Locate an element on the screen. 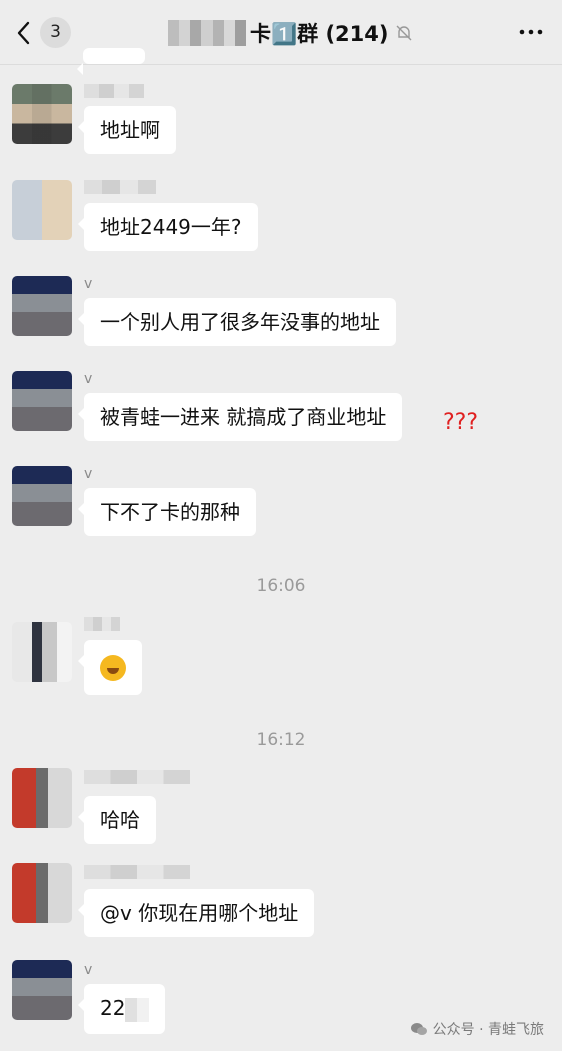 This screenshot has width=562, height=1051. question-mark-annotation: ??? is located at coordinates (461, 422).